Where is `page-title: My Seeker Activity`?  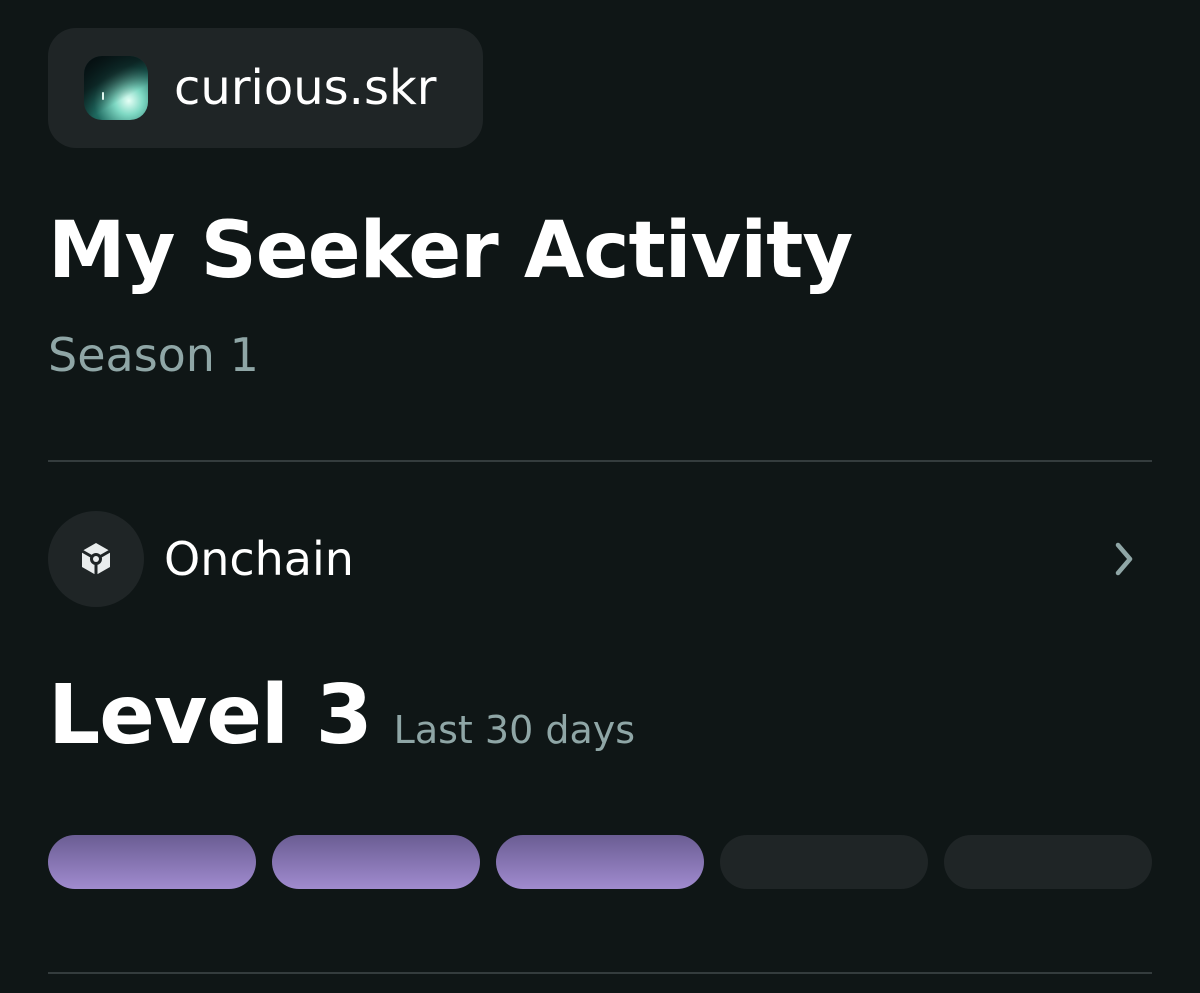 page-title: My Seeker Activity is located at coordinates (450, 251).